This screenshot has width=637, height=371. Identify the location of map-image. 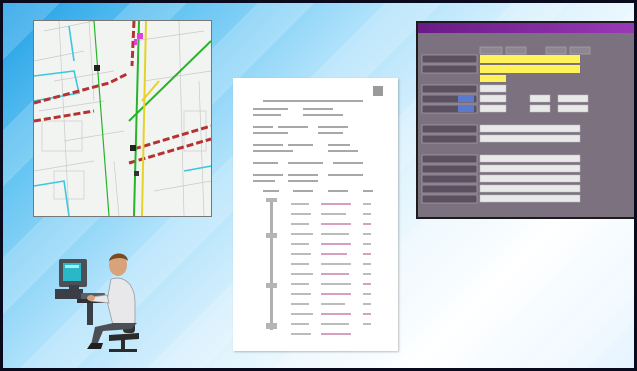
(122, 118).